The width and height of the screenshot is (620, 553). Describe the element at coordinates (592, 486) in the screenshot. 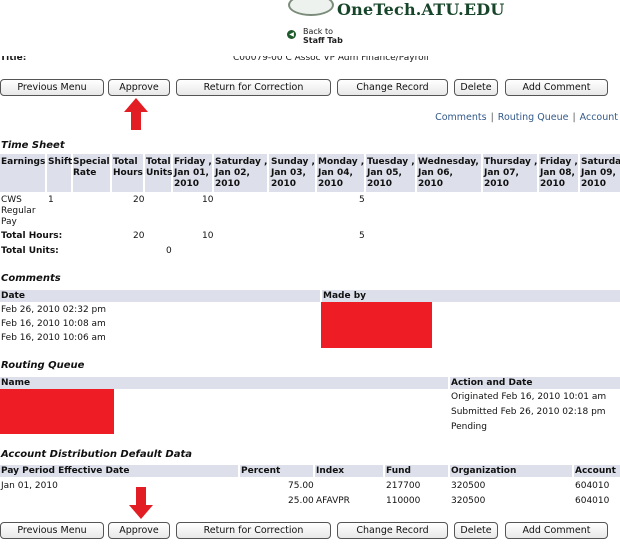

I see `account-row1-account: 604010` at that location.